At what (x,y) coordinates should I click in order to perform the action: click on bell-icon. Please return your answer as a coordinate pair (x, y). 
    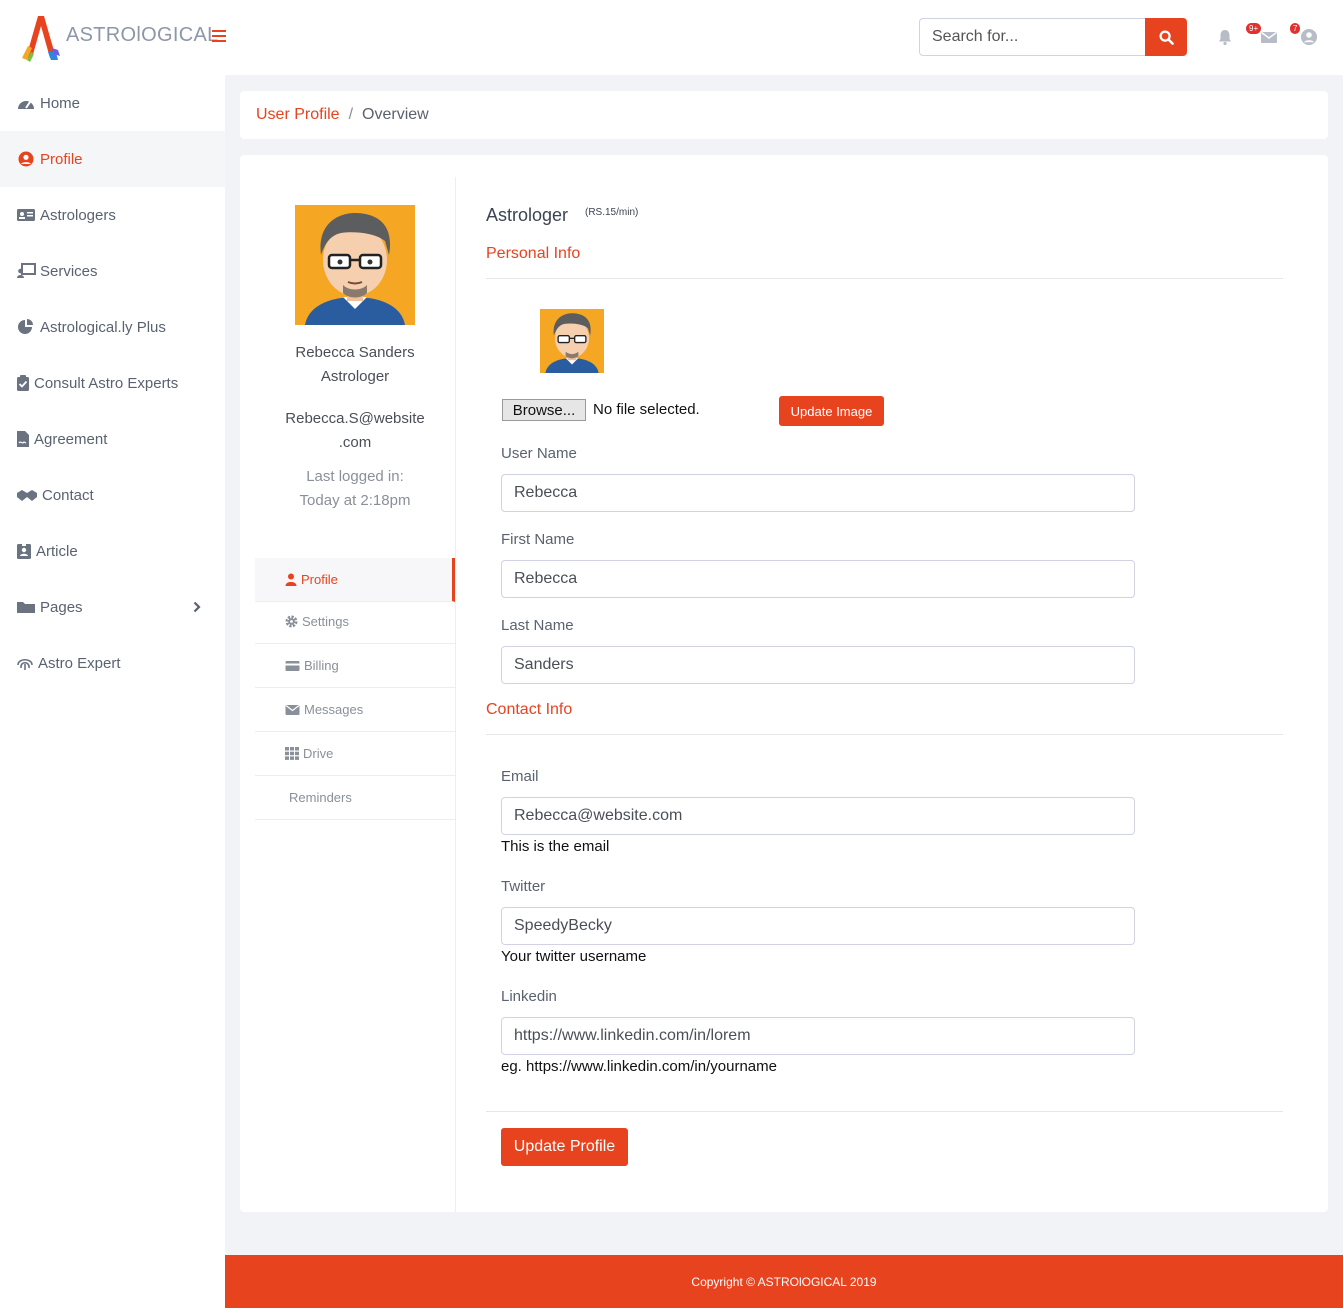
    Looking at the image, I should click on (1225, 37).